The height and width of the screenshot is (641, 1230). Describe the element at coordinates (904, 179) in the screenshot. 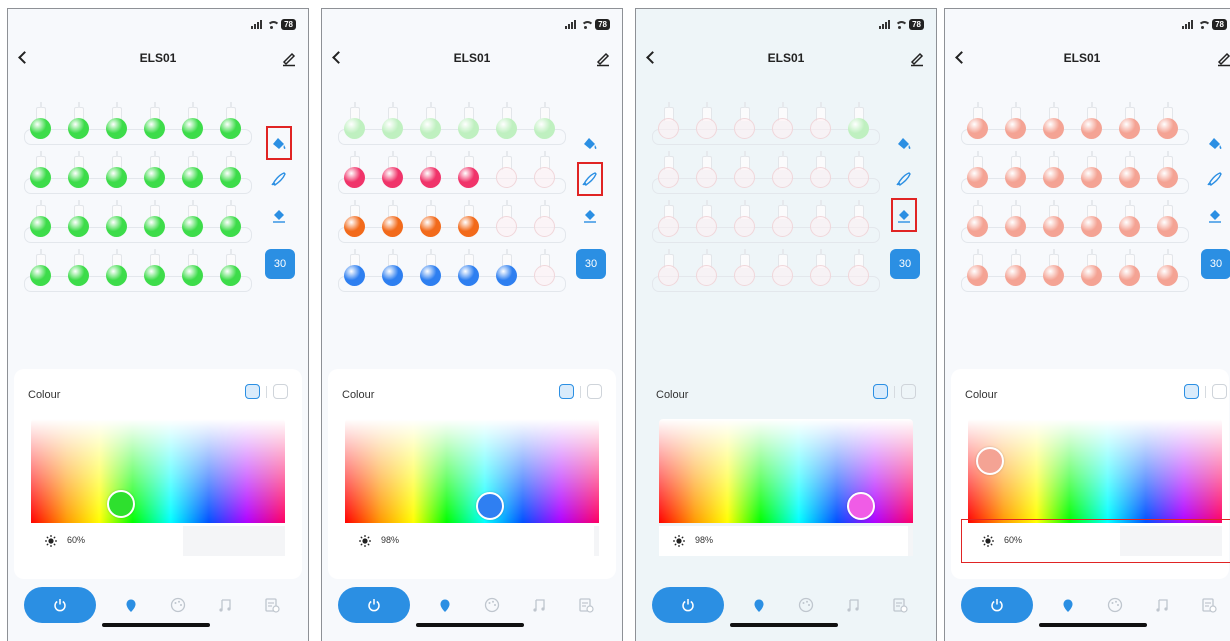

I see `brush-tool-icon` at that location.